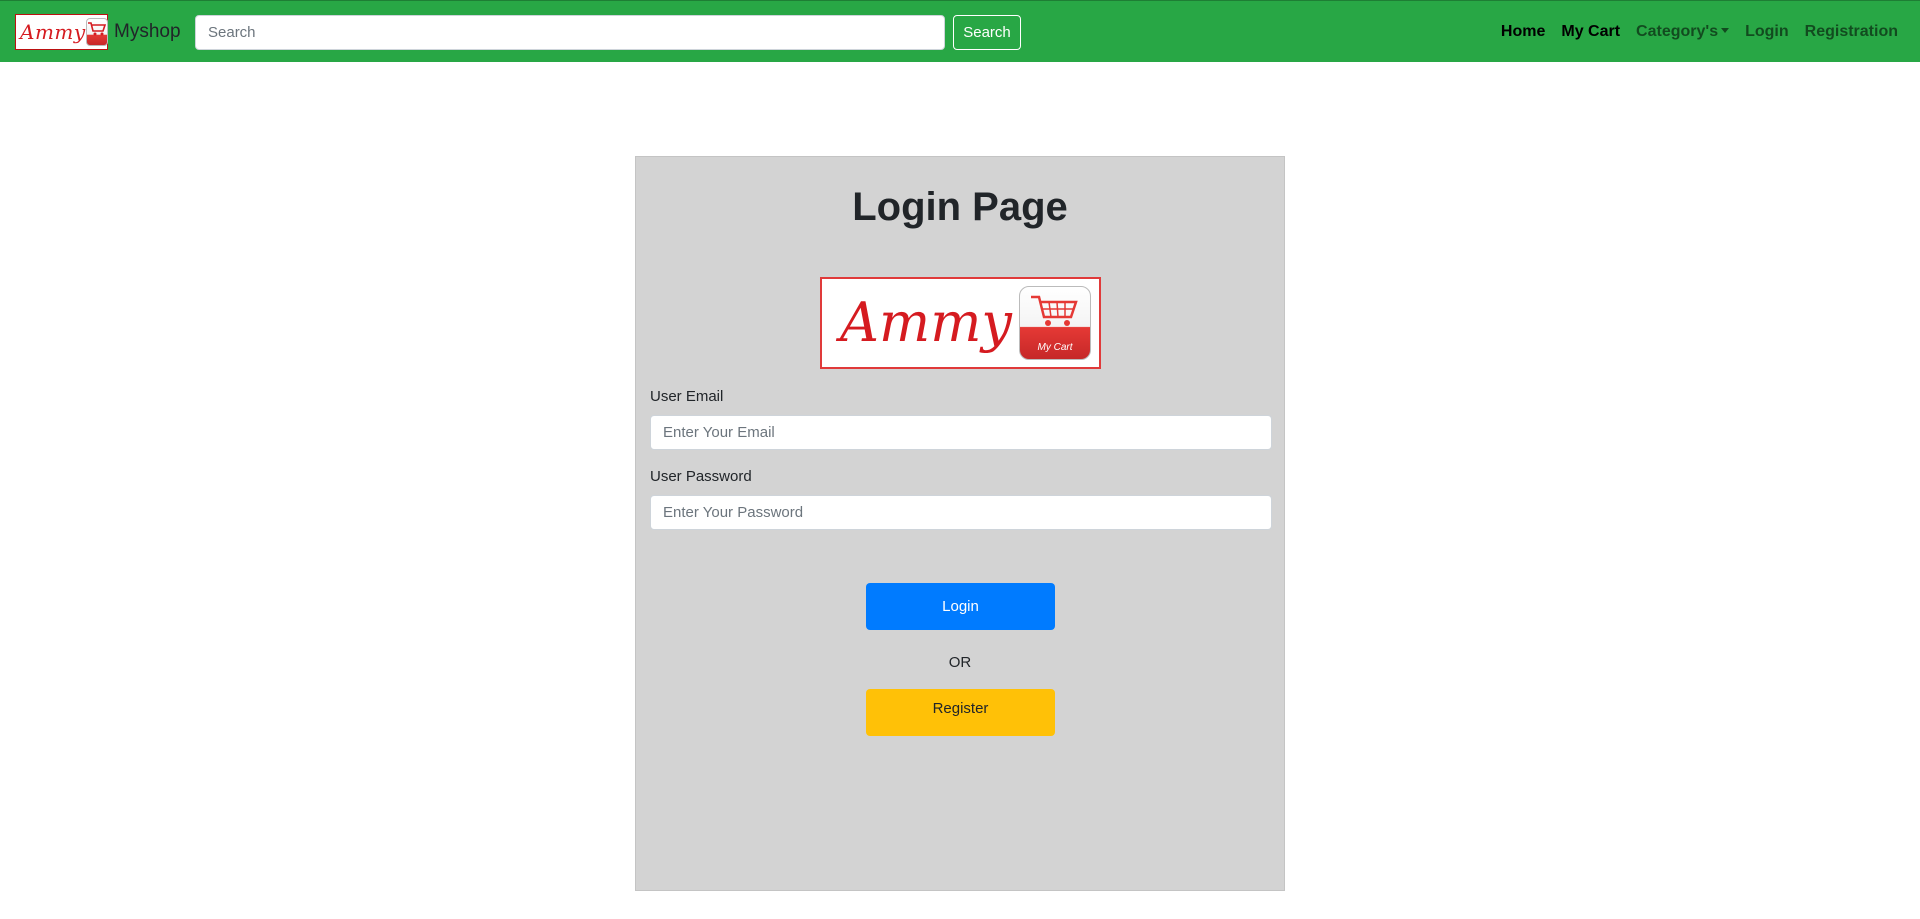 Image resolution: width=1920 pixels, height=919 pixels. I want to click on nav-cart-link: My Cart, so click(1590, 32).